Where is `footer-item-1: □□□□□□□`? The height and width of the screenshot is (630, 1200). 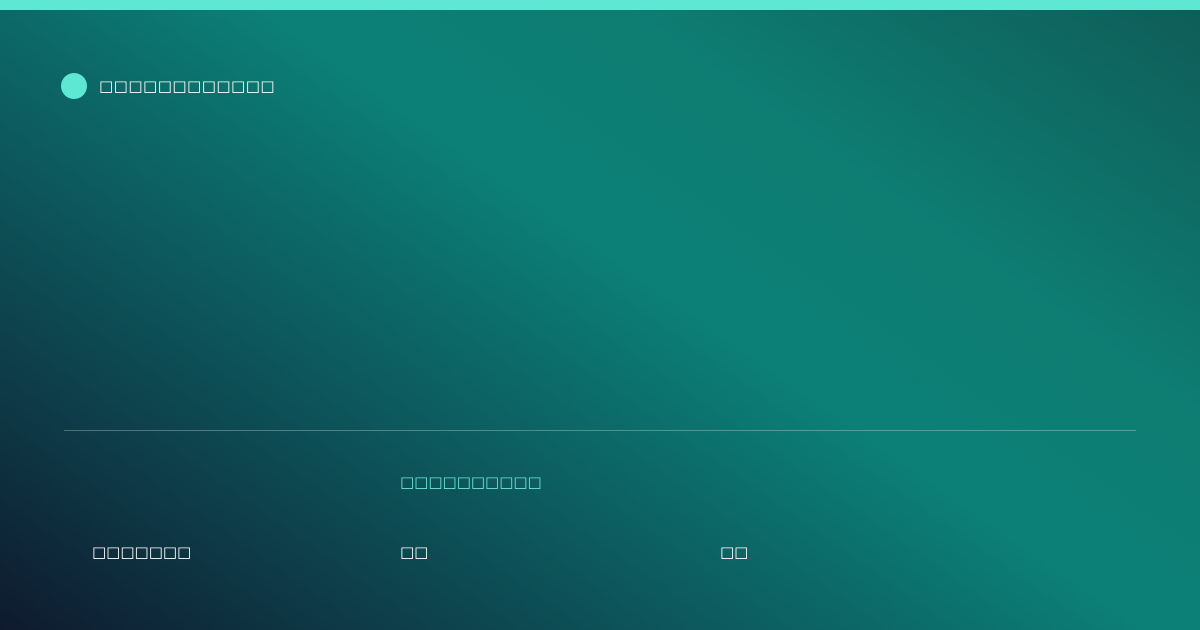 footer-item-1: □□□□□□□ is located at coordinates (142, 552).